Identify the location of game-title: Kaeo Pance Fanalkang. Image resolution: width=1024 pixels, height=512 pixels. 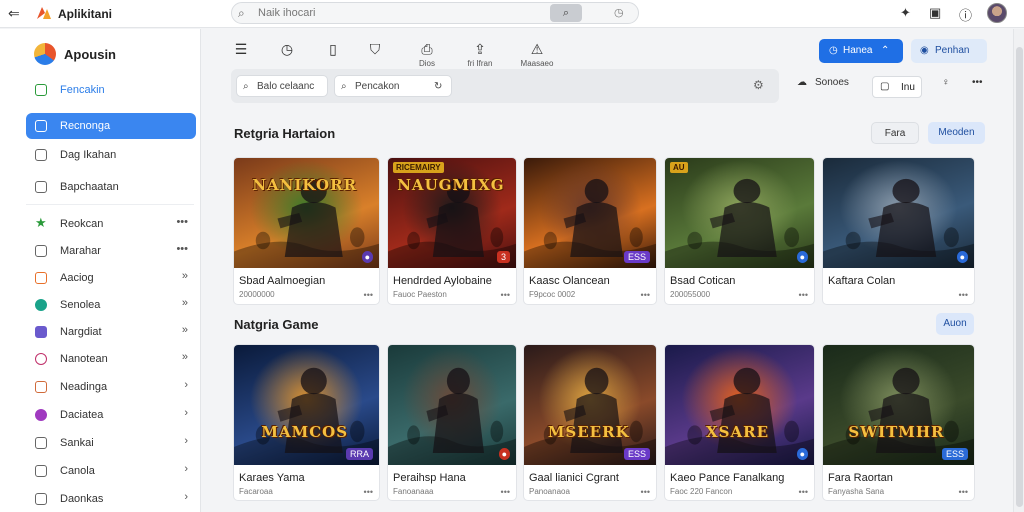
(727, 478).